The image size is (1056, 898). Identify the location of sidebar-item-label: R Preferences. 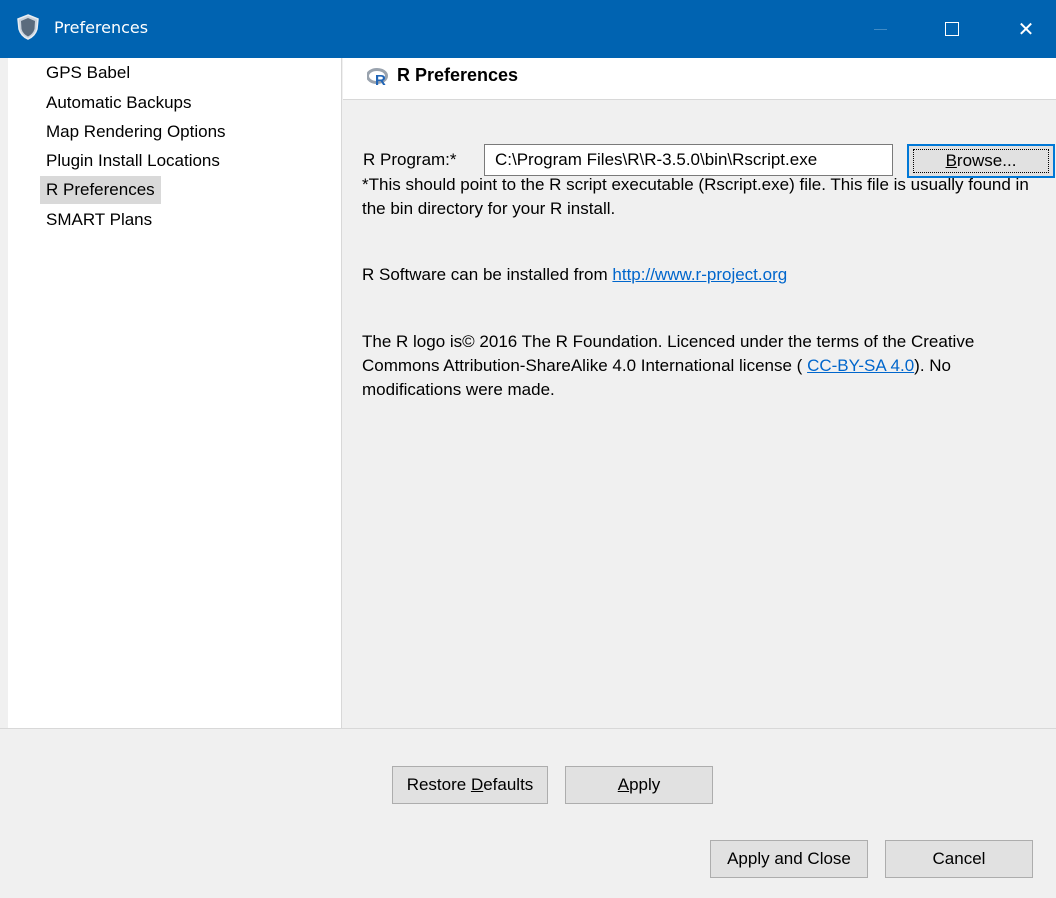
(100, 189).